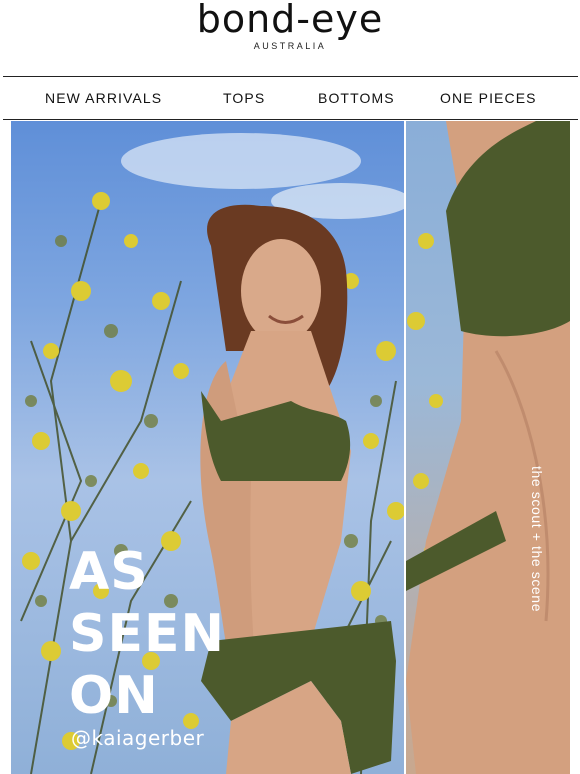 The width and height of the screenshot is (580, 774). I want to click on brand-logo: bond-eye, so click(290, 19).